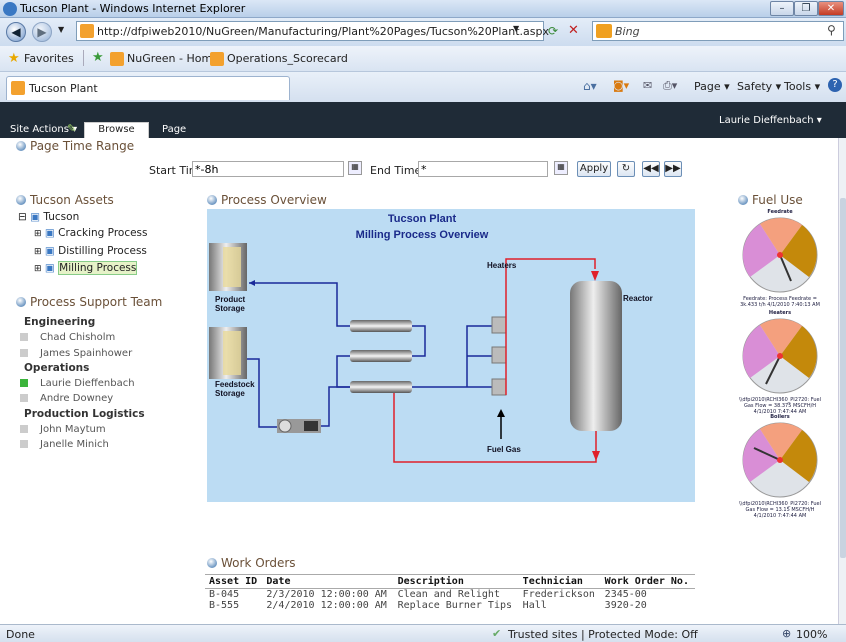 This screenshot has width=846, height=642. What do you see at coordinates (802, 86) in the screenshot?
I see `tools-menu: Tools ▾` at bounding box center [802, 86].